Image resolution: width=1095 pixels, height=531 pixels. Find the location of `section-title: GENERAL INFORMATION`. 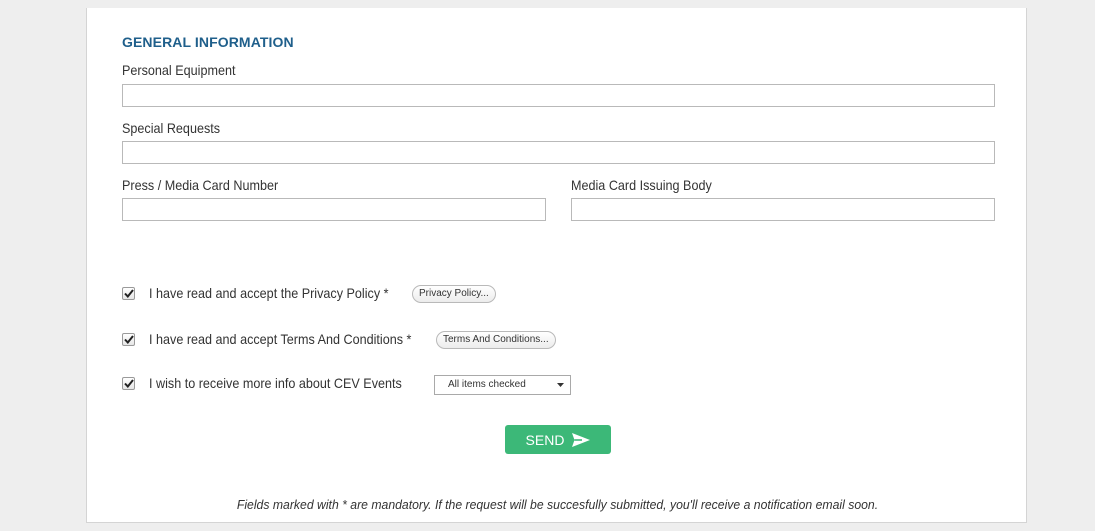

section-title: GENERAL INFORMATION is located at coordinates (208, 42).